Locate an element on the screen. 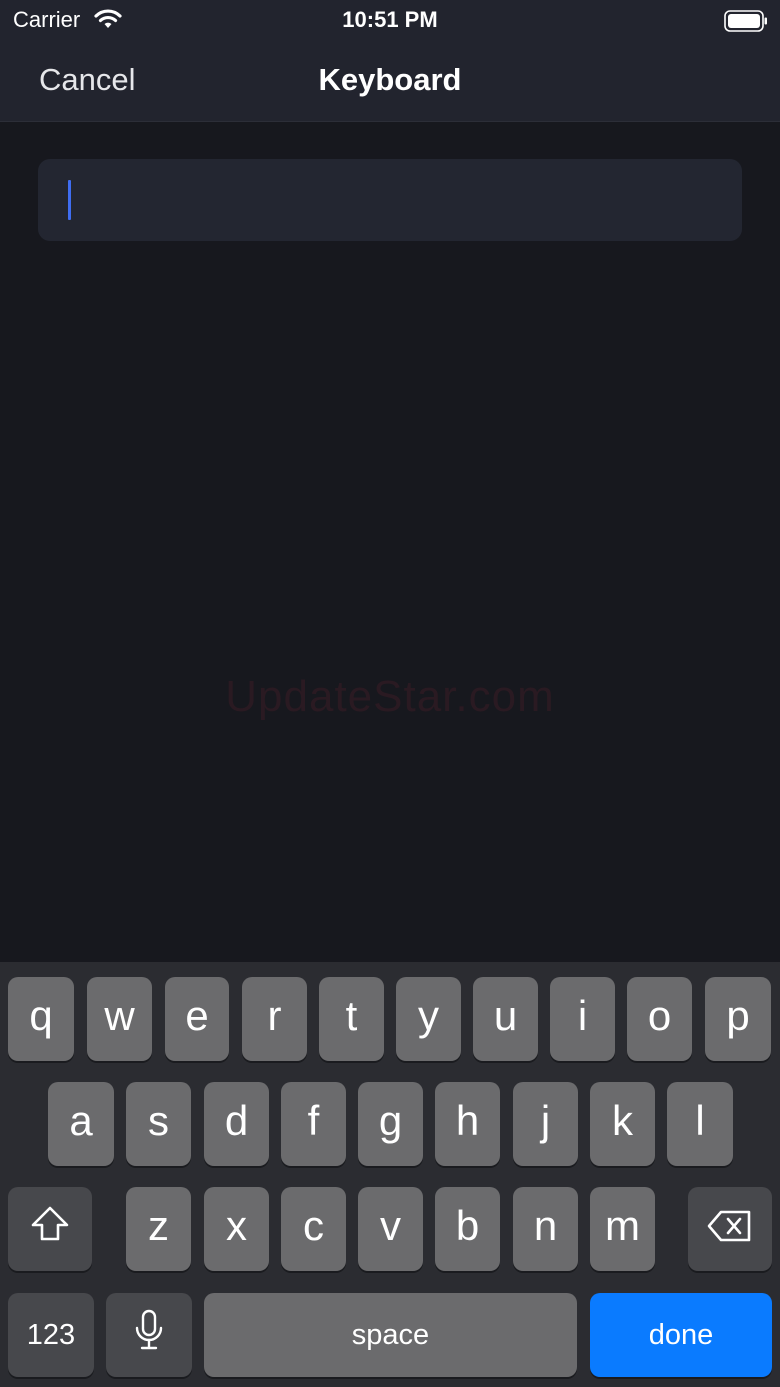  numbers-key: 123 is located at coordinates (51, 1335).